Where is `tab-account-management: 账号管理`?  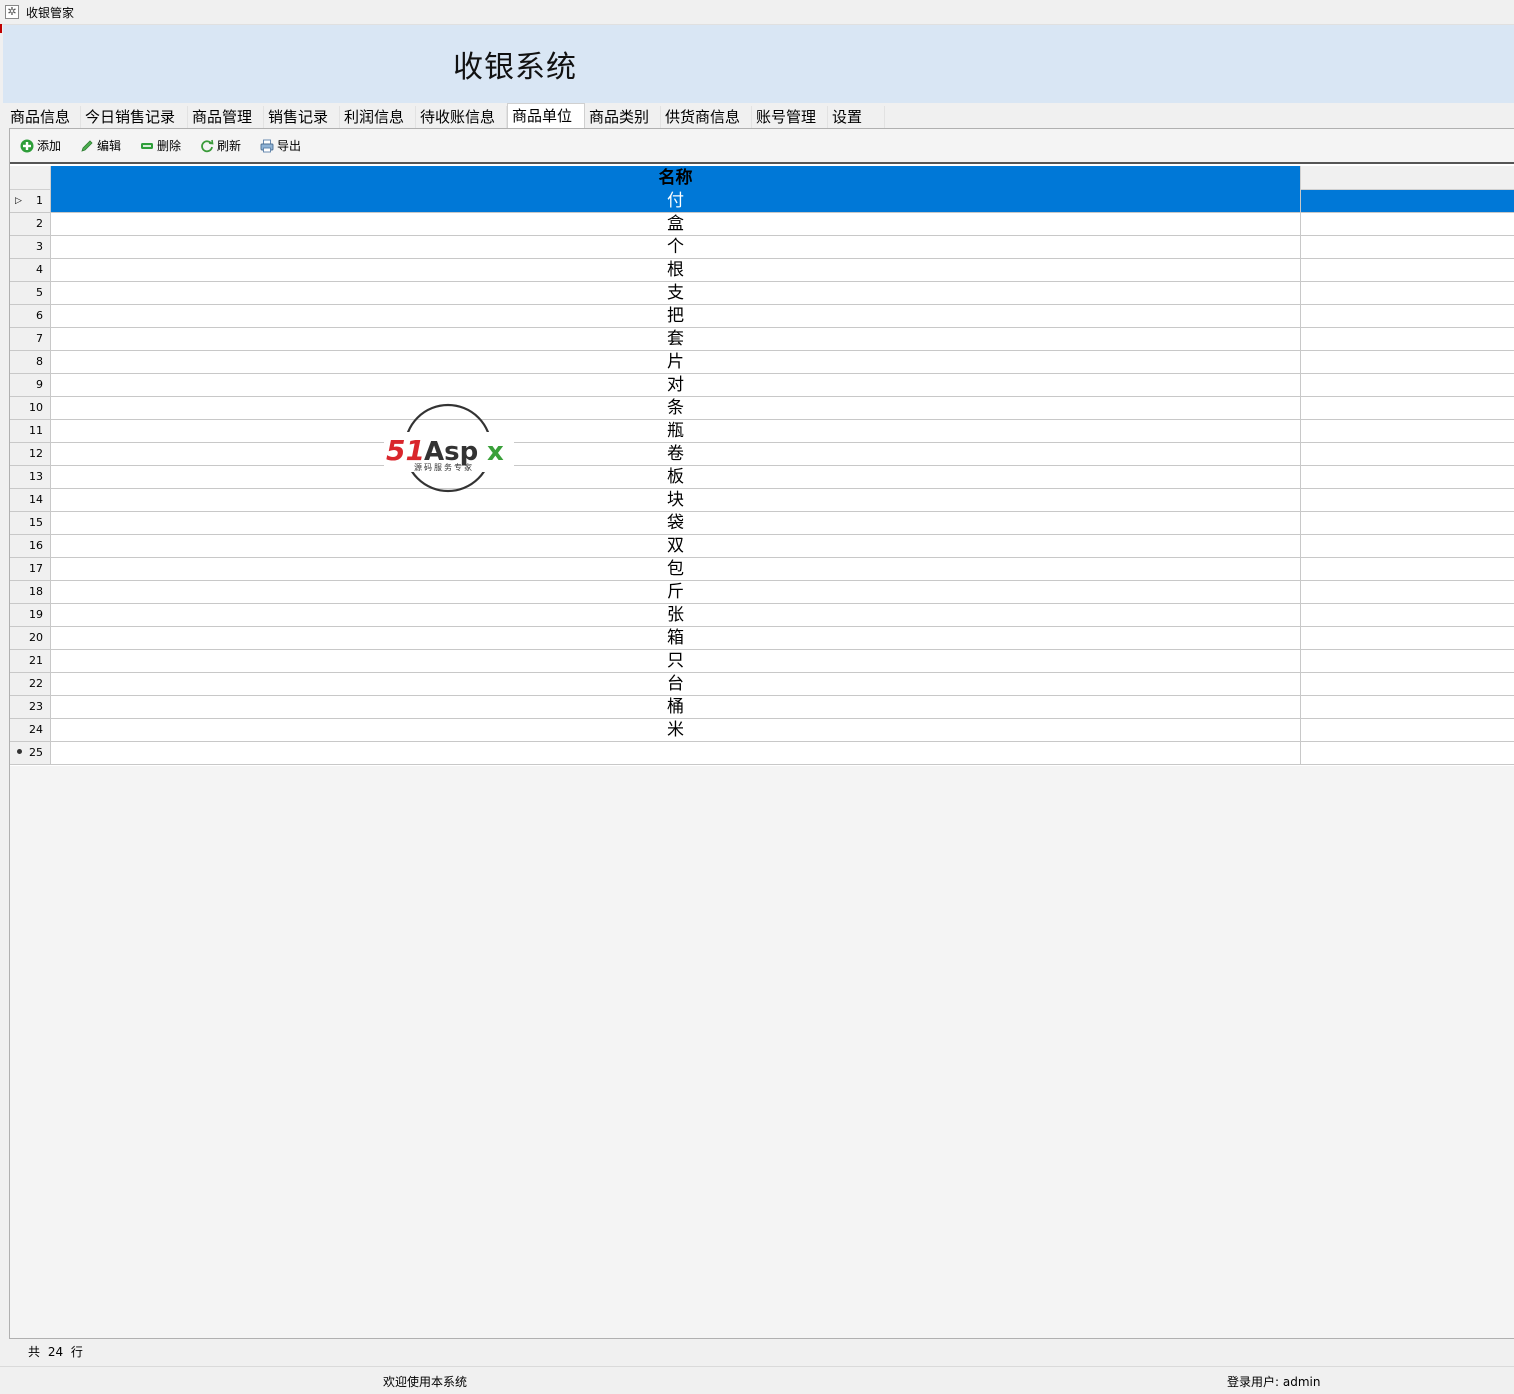 tab-account-management: 账号管理 is located at coordinates (790, 117).